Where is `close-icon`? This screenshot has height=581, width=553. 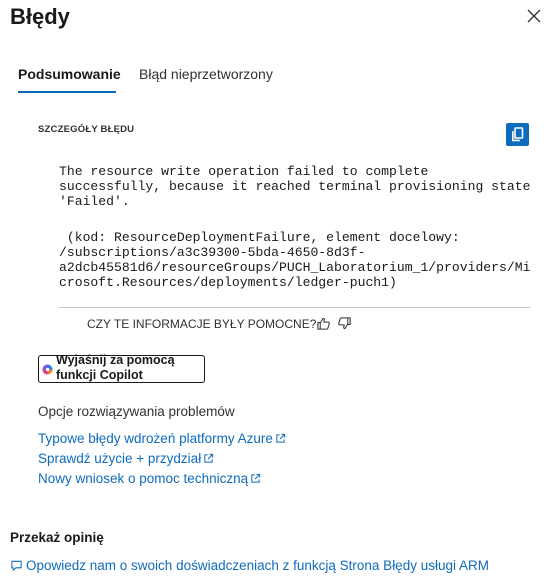
close-icon is located at coordinates (534, 16).